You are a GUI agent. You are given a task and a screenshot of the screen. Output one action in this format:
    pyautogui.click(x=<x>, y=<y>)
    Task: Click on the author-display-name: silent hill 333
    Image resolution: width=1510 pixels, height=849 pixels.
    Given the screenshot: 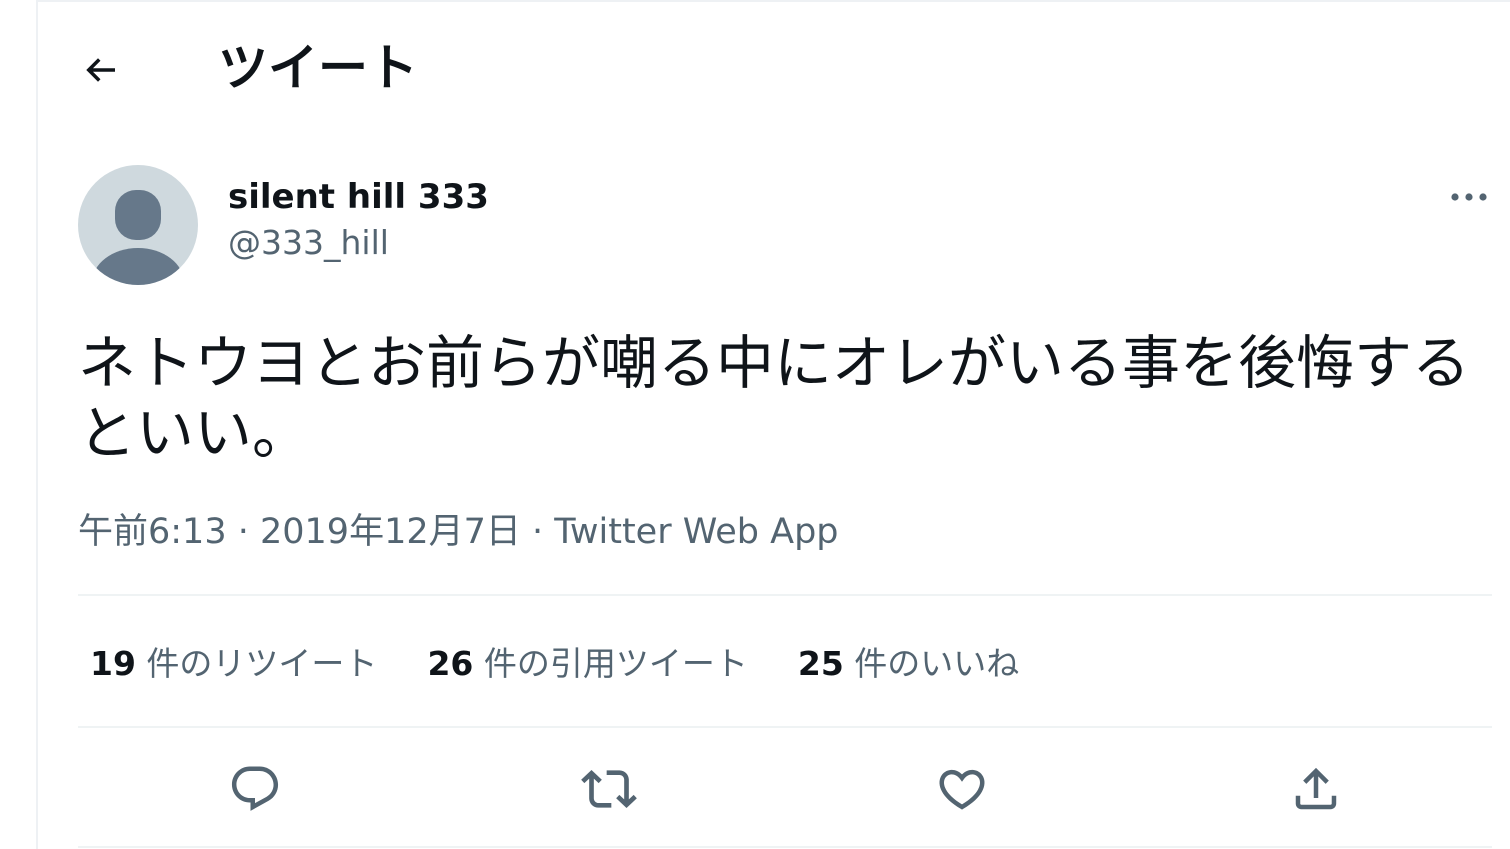 What is the action you would take?
    pyautogui.click(x=358, y=197)
    